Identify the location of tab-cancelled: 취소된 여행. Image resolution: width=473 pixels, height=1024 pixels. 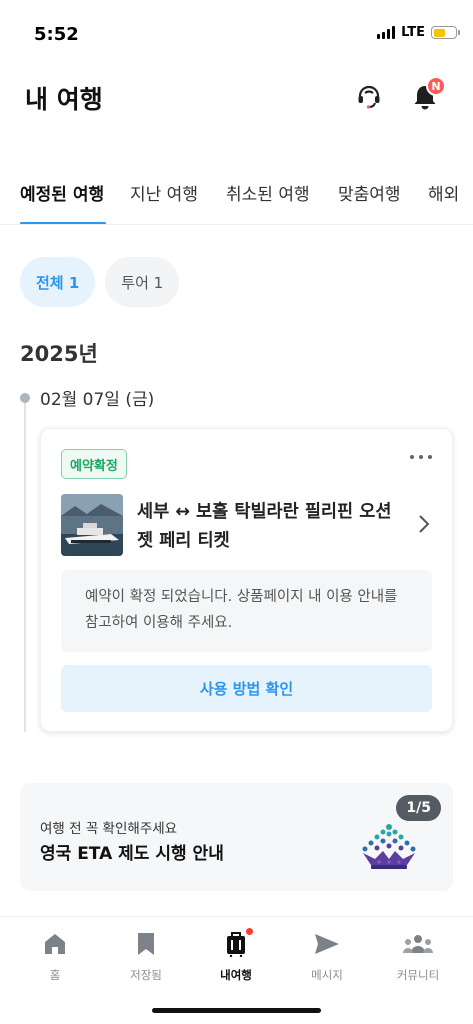
(268, 192).